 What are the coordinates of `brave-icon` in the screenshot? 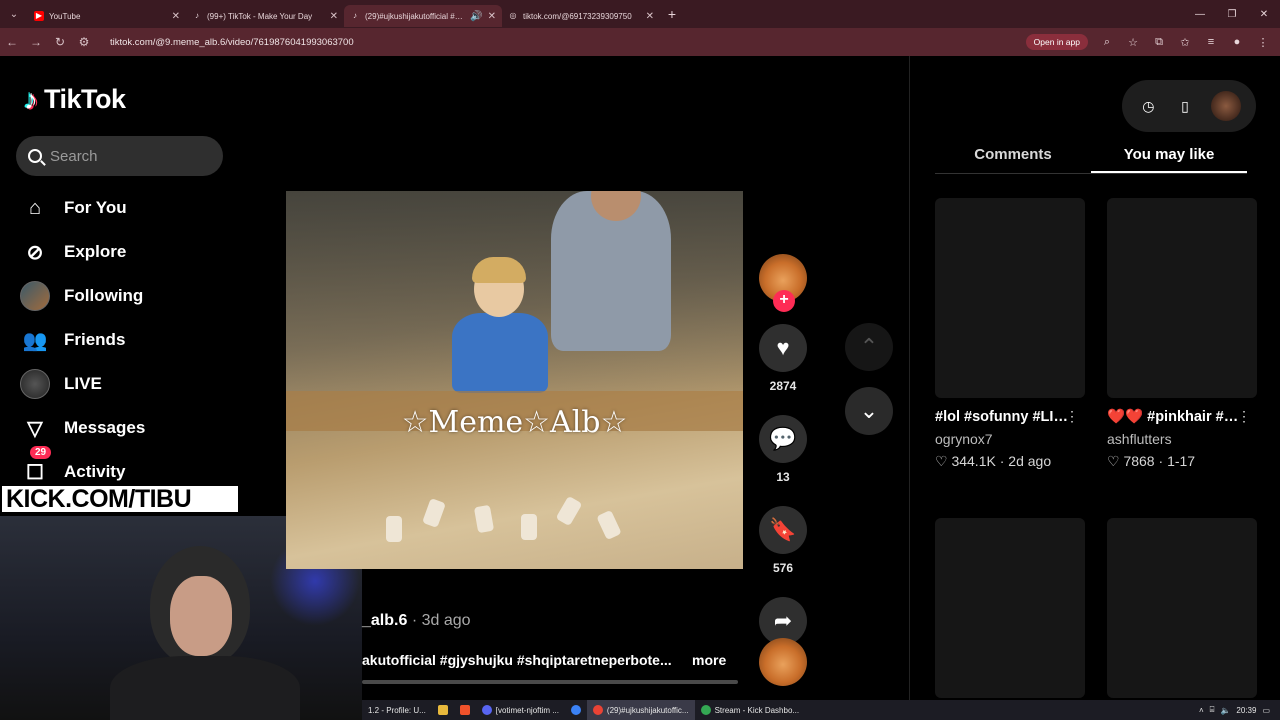 It's located at (464, 710).